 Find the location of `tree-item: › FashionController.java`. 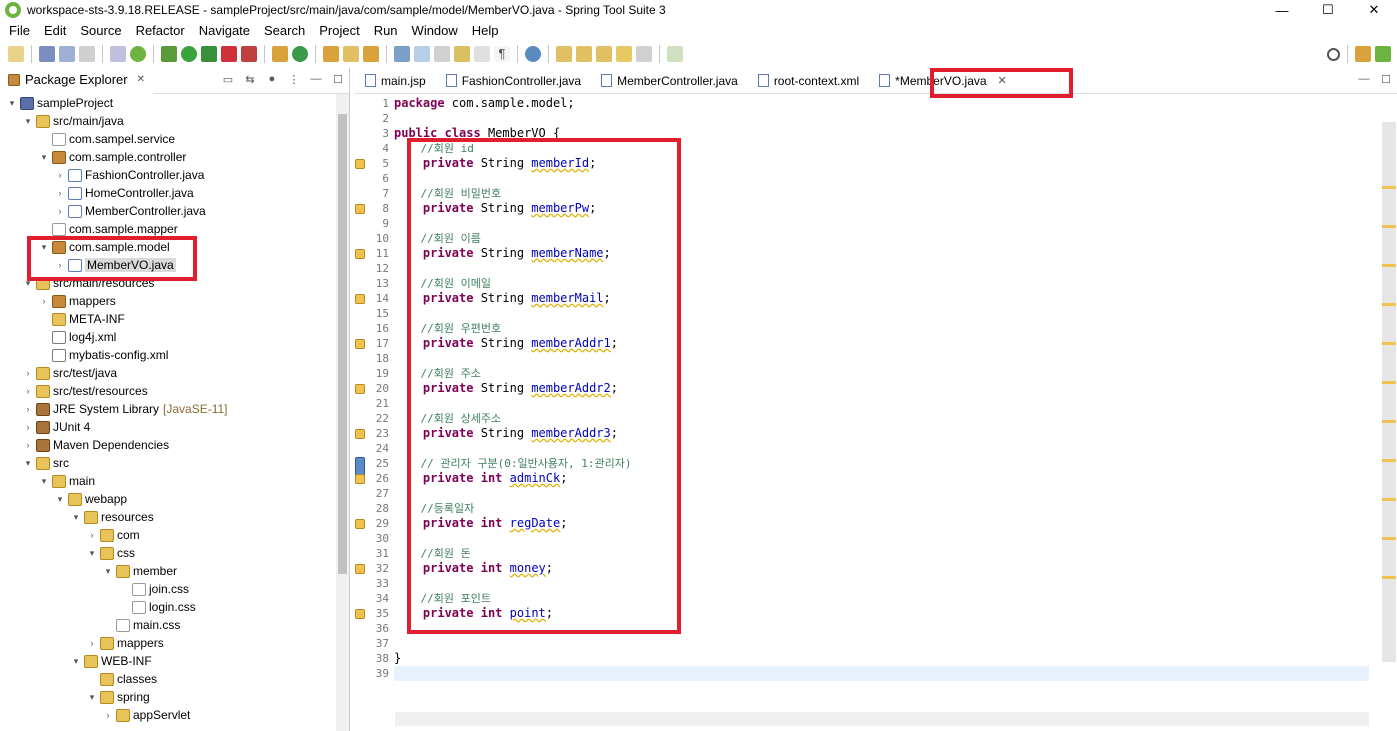

tree-item: › FashionController.java is located at coordinates (129, 175).